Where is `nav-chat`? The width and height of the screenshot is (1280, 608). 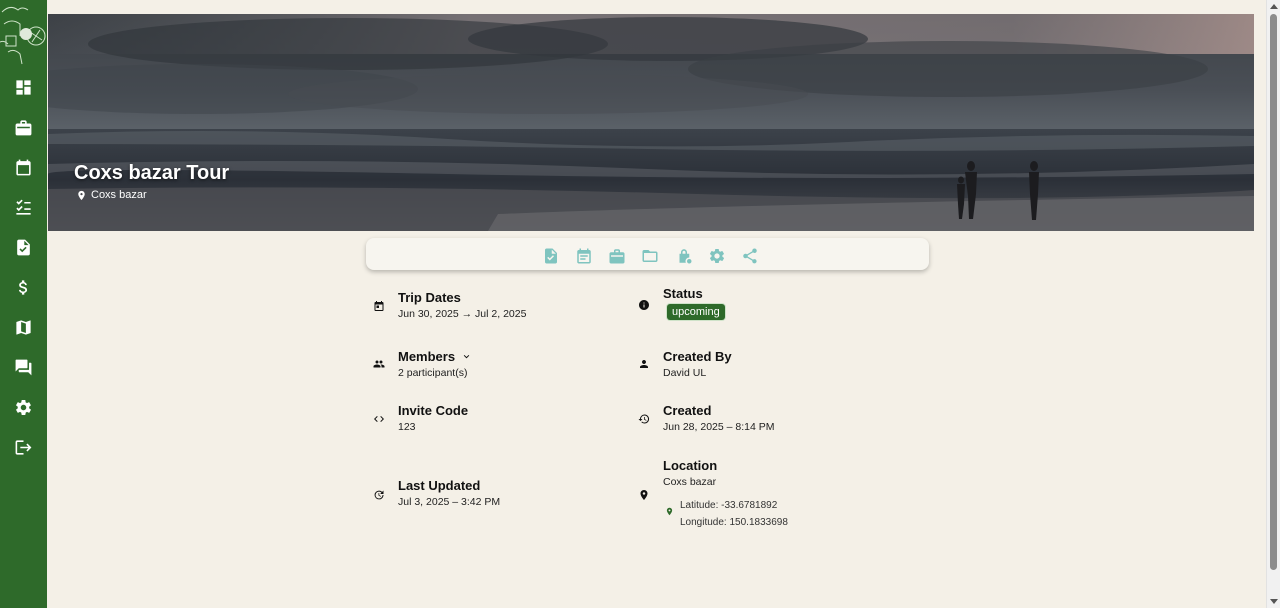 nav-chat is located at coordinates (23, 367).